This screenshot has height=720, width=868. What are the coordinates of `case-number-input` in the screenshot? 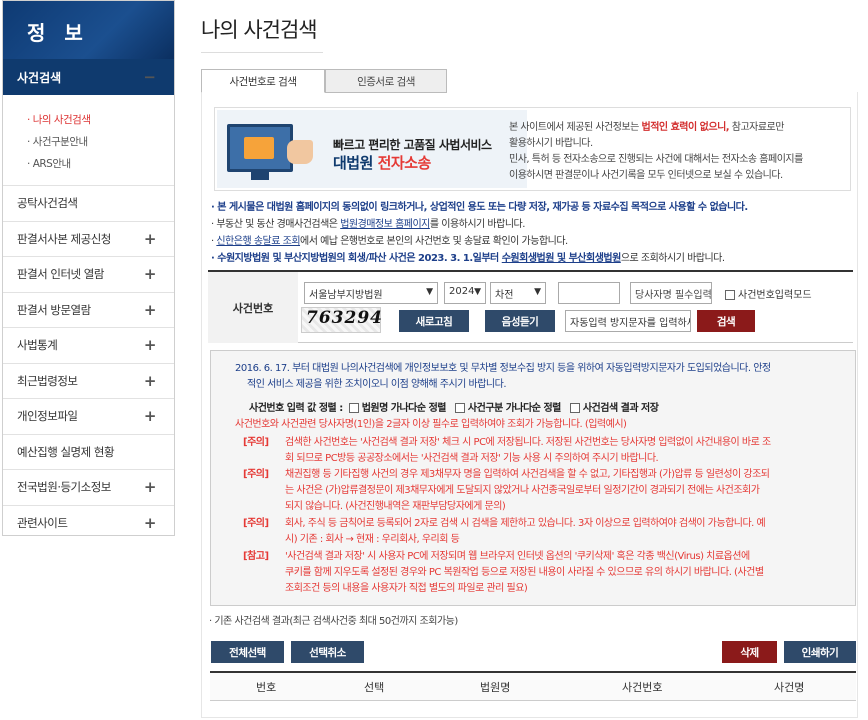 It's located at (589, 293).